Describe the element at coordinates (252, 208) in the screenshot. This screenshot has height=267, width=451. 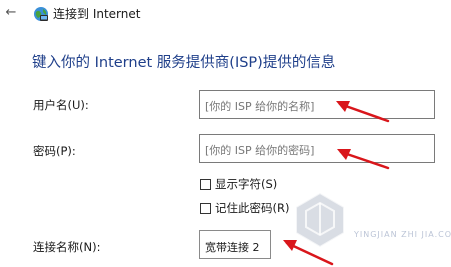
I see `remember-password-label: 记住此密码(R)` at that location.